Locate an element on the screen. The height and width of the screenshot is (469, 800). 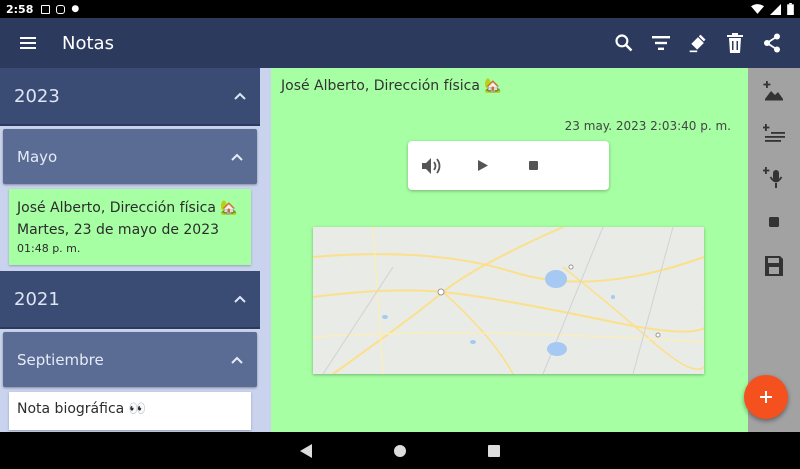
notification-icon is located at coordinates (46, 9).